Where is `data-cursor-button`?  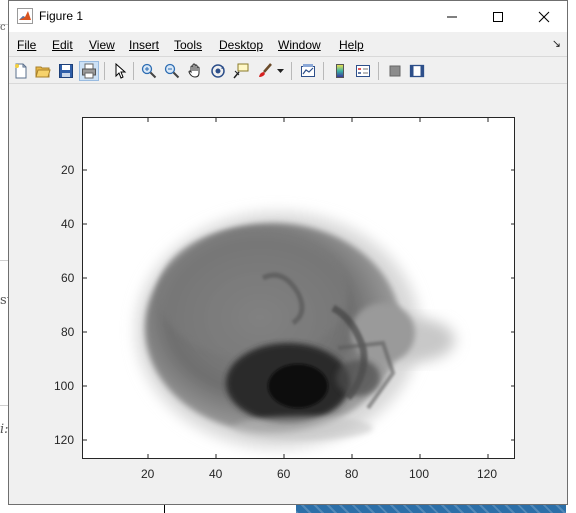 data-cursor-button is located at coordinates (241, 71).